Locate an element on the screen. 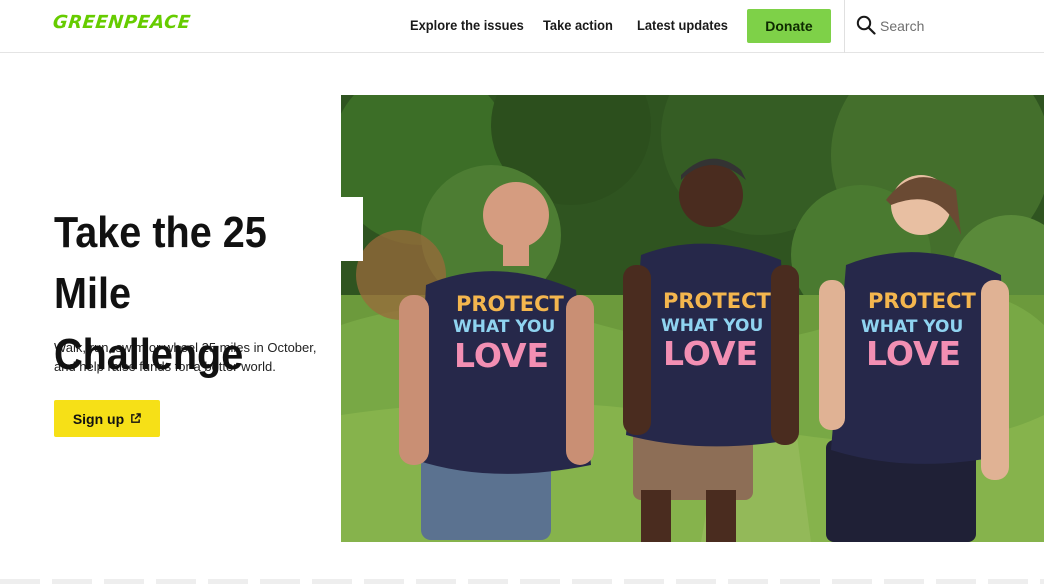  greenpeace-logo: GREENPEACE is located at coordinates (122, 22).